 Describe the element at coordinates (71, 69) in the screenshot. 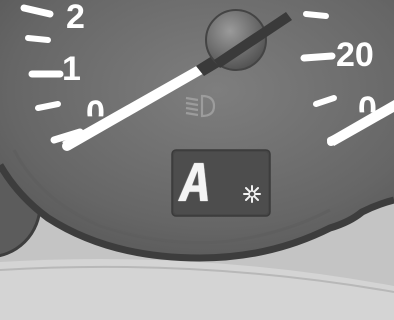

I see `speedometer-label-1: 1` at that location.